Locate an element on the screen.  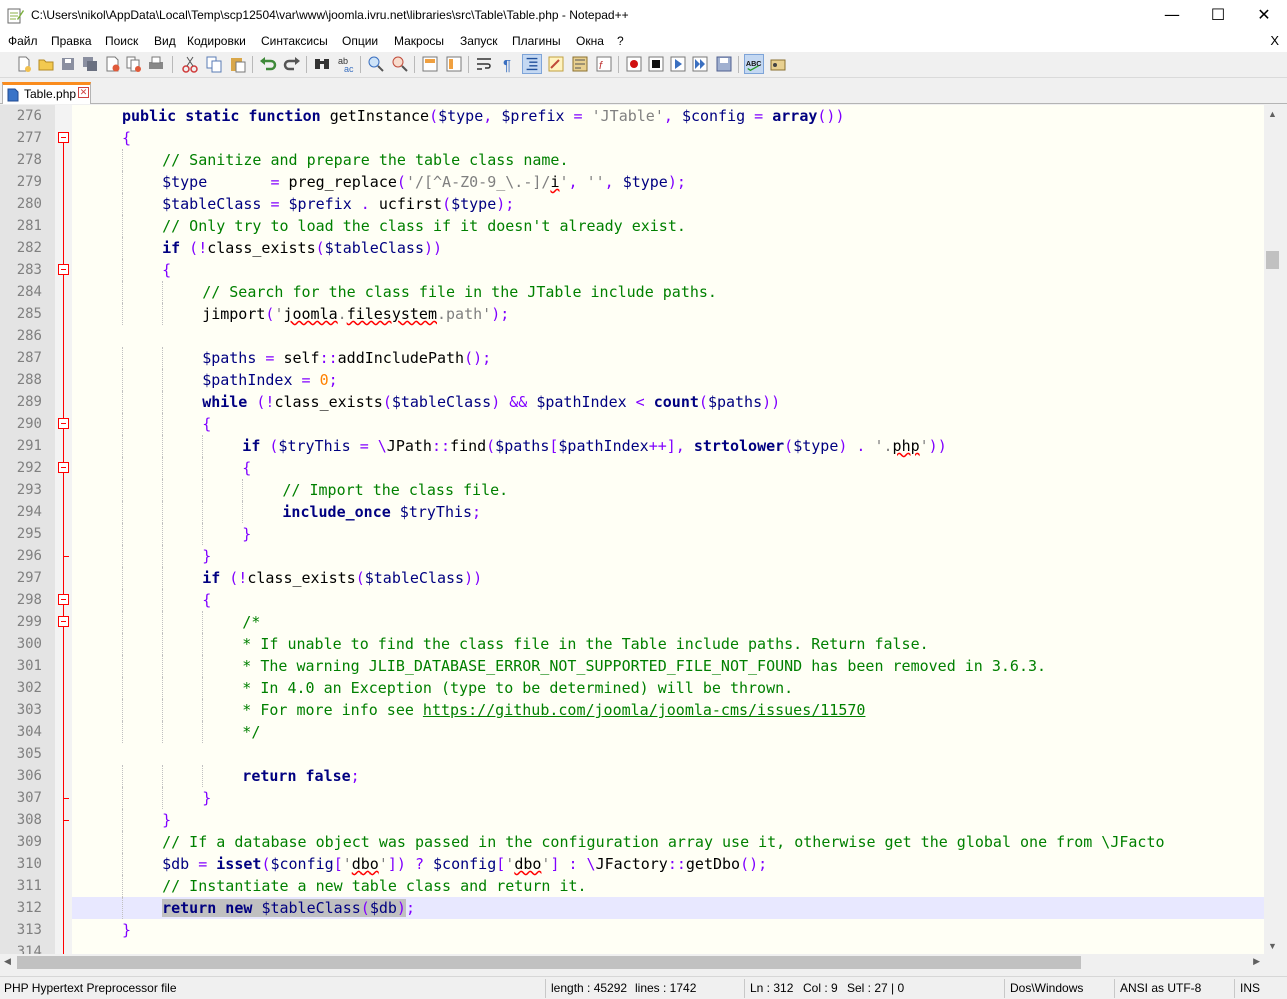
menu-help: ? is located at coordinates (620, 41).